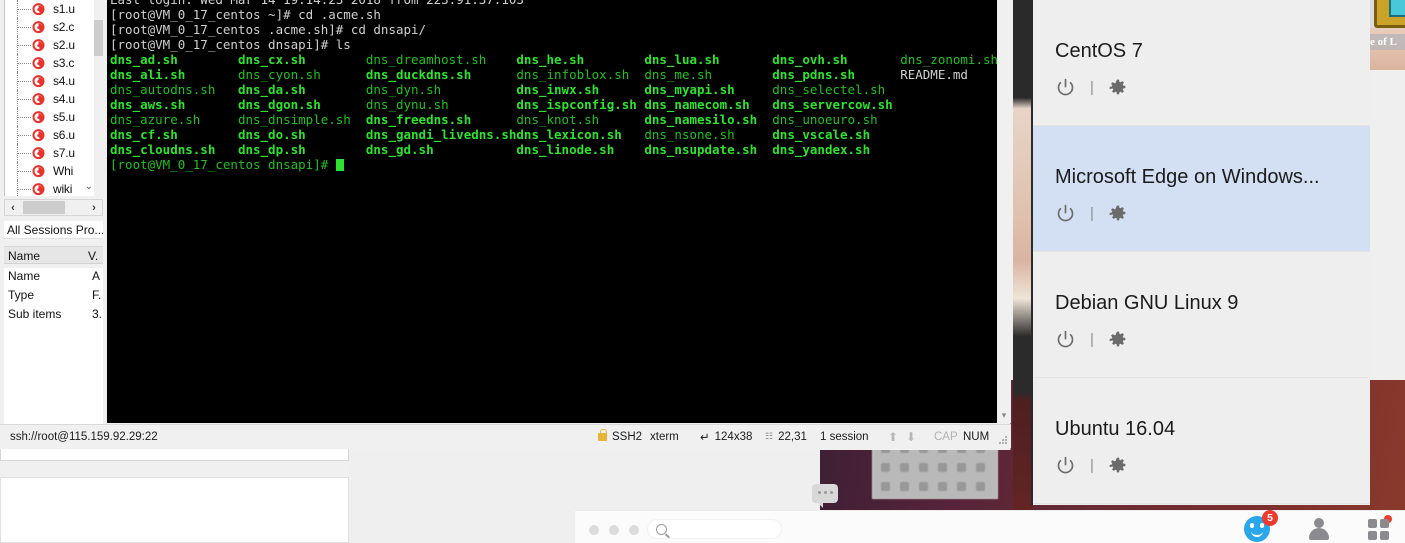  I want to click on terminal-text: [root@VM_0_17_centos ~]# cd .acme.sh, so click(245, 14).